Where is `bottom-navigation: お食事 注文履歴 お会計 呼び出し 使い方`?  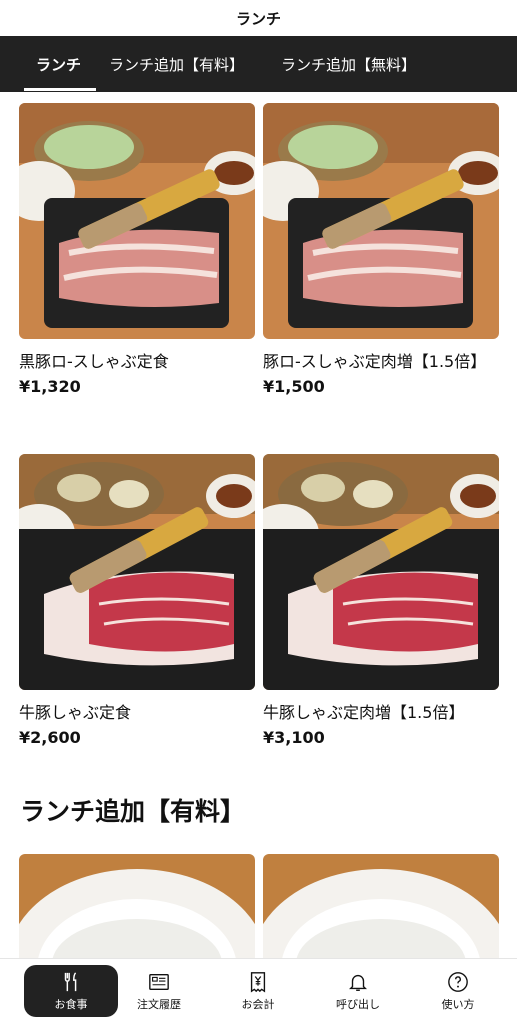 bottom-navigation: お食事 注文履歴 お会計 呼び出し 使い方 is located at coordinates (258, 991).